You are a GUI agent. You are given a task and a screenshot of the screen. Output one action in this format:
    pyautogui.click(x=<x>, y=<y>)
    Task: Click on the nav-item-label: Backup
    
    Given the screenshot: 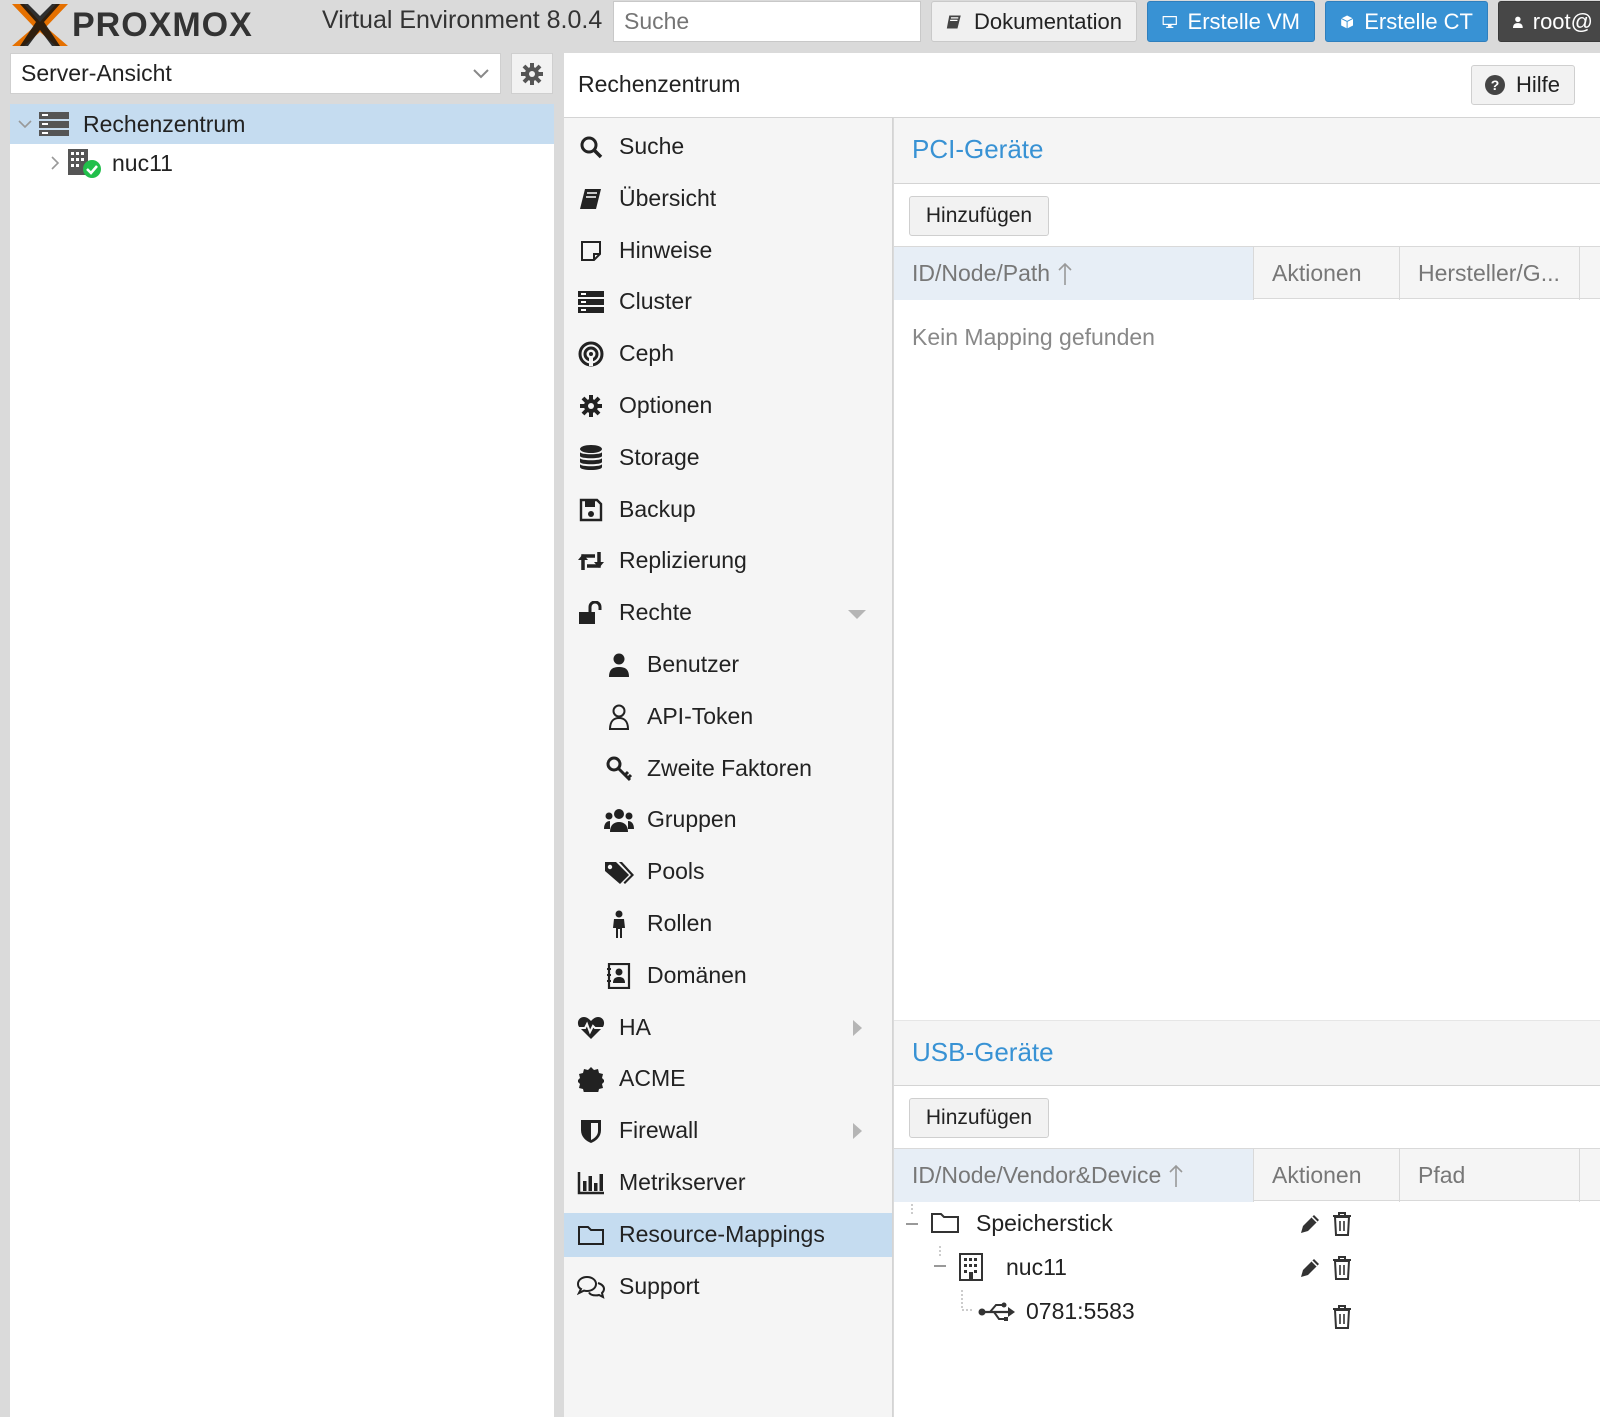 What is the action you would take?
    pyautogui.click(x=657, y=508)
    